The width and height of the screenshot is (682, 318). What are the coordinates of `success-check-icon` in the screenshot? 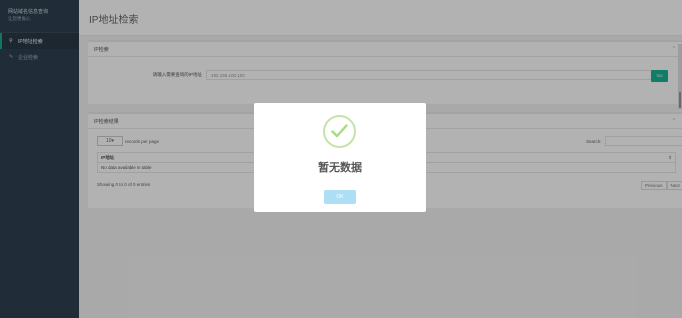 It's located at (339, 131).